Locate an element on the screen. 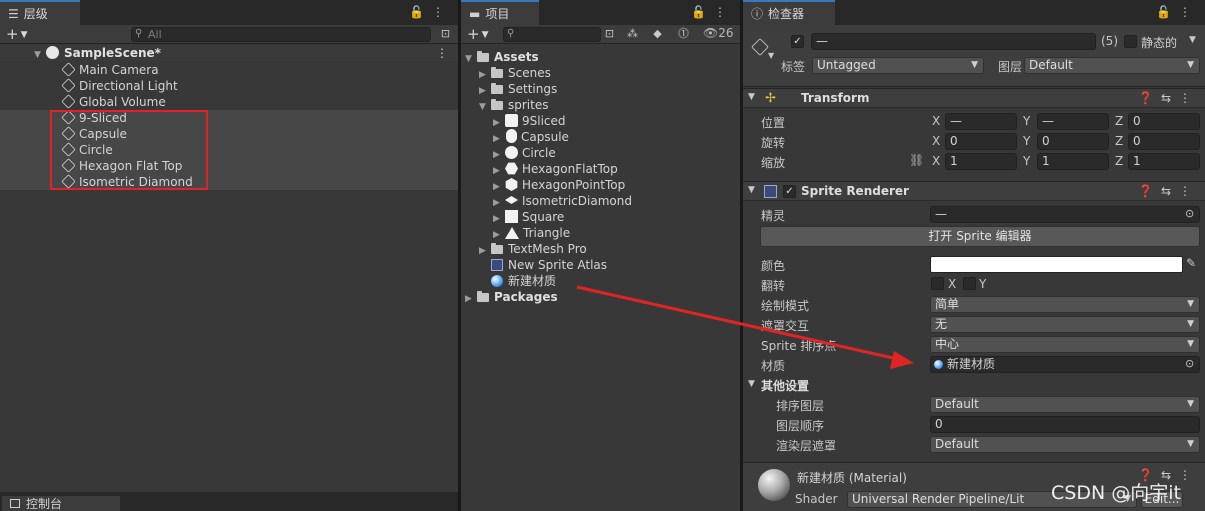 This screenshot has height=511, width=1205. tab-inspector: ⓘ 检查器 is located at coordinates (789, 12).